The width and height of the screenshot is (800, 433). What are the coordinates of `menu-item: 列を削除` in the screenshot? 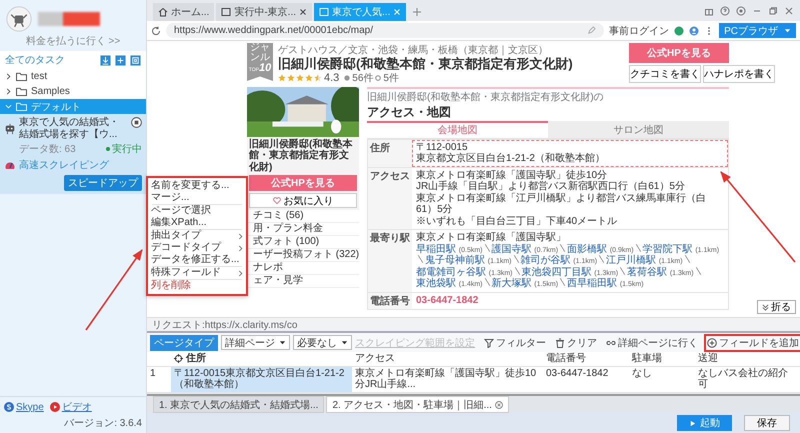 It's located at (197, 286).